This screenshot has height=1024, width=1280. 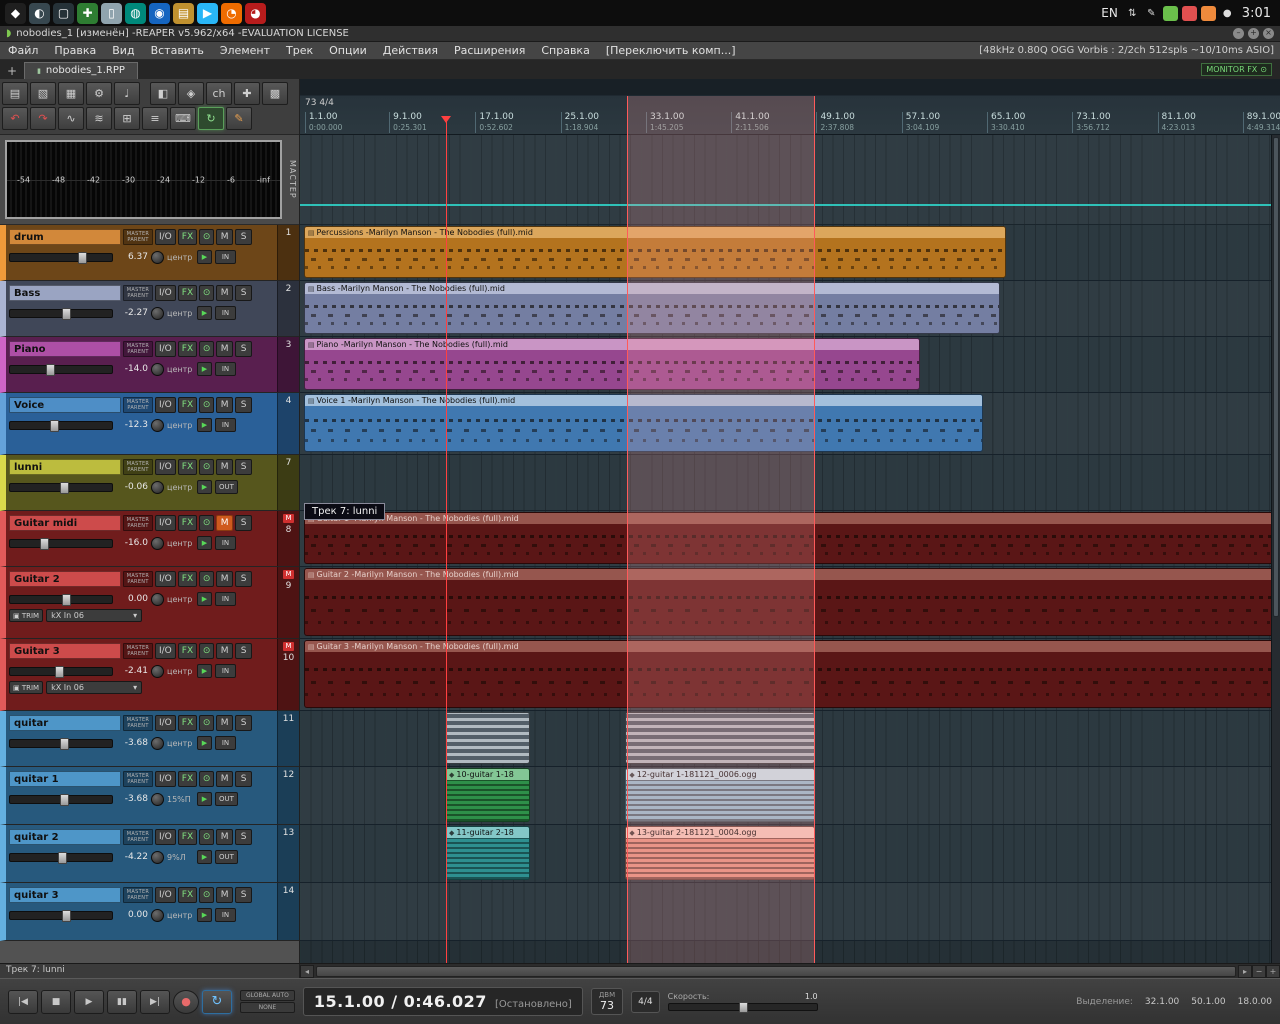 What do you see at coordinates (26, 687) in the screenshot?
I see `trim-envelope-button: ▣ TRIM` at bounding box center [26, 687].